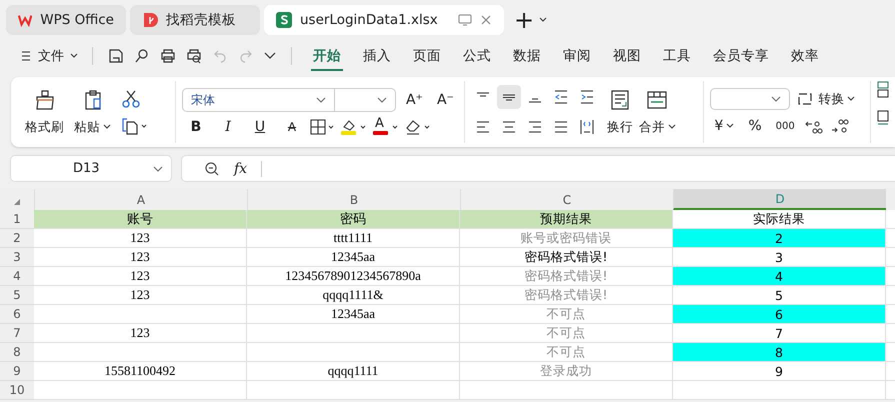  I want to click on row-header: 3, so click(17, 257).